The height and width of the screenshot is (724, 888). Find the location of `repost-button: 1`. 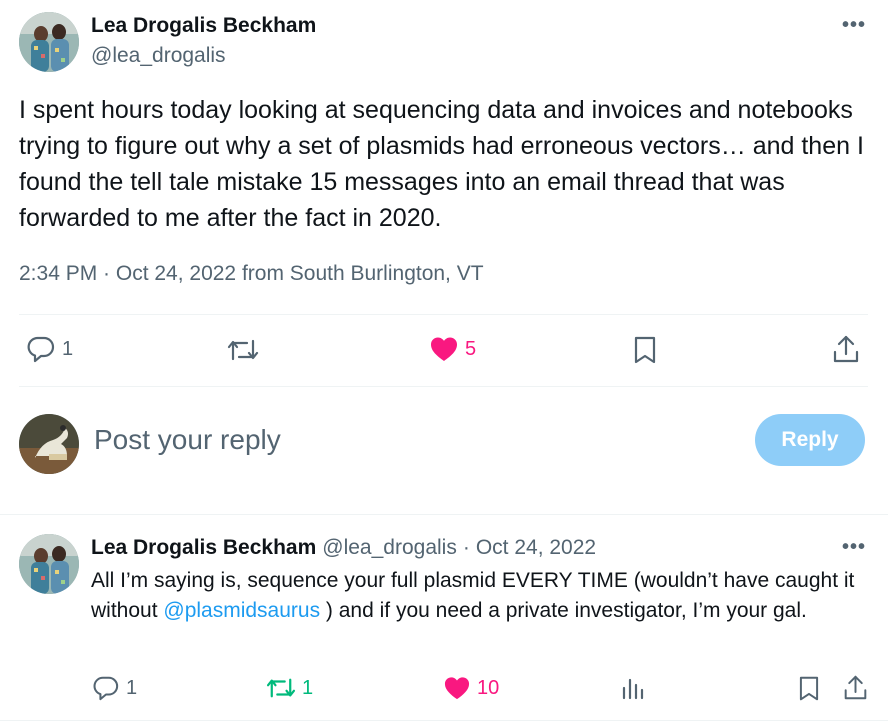

repost-button: 1 is located at coordinates (289, 688).